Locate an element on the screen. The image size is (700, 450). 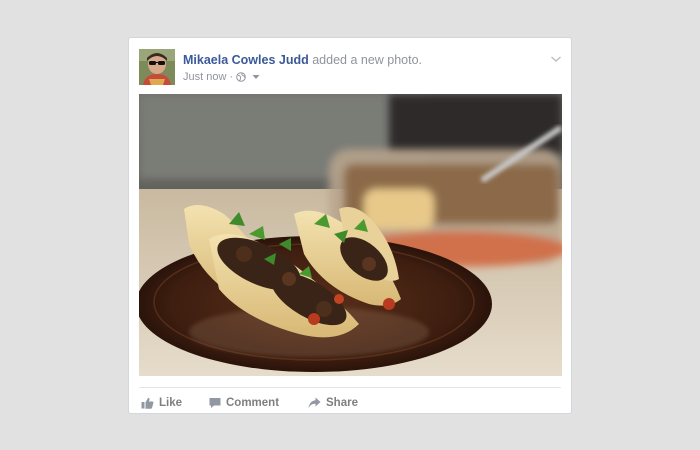
like-button: Like is located at coordinates (175, 403).